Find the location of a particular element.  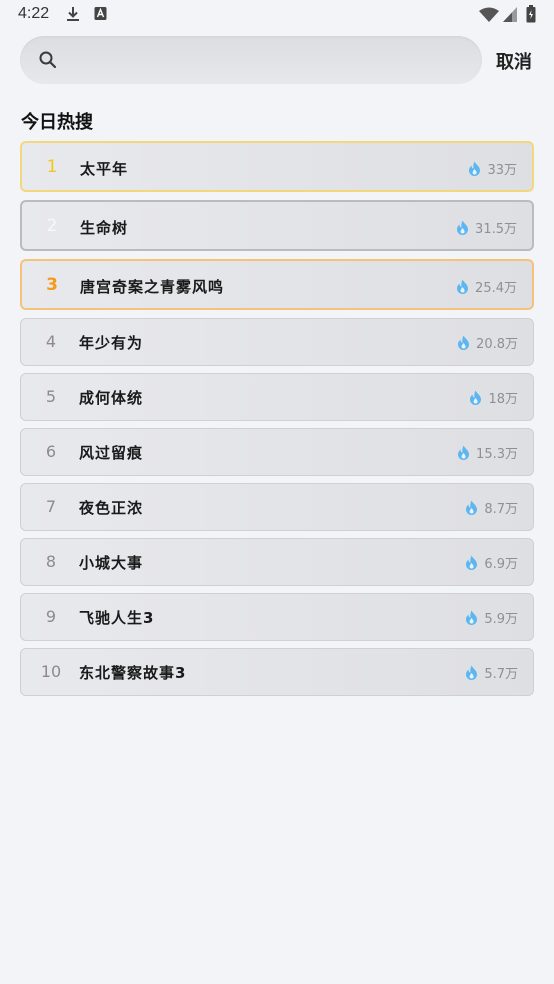

rank-number: 4 is located at coordinates (51, 341).